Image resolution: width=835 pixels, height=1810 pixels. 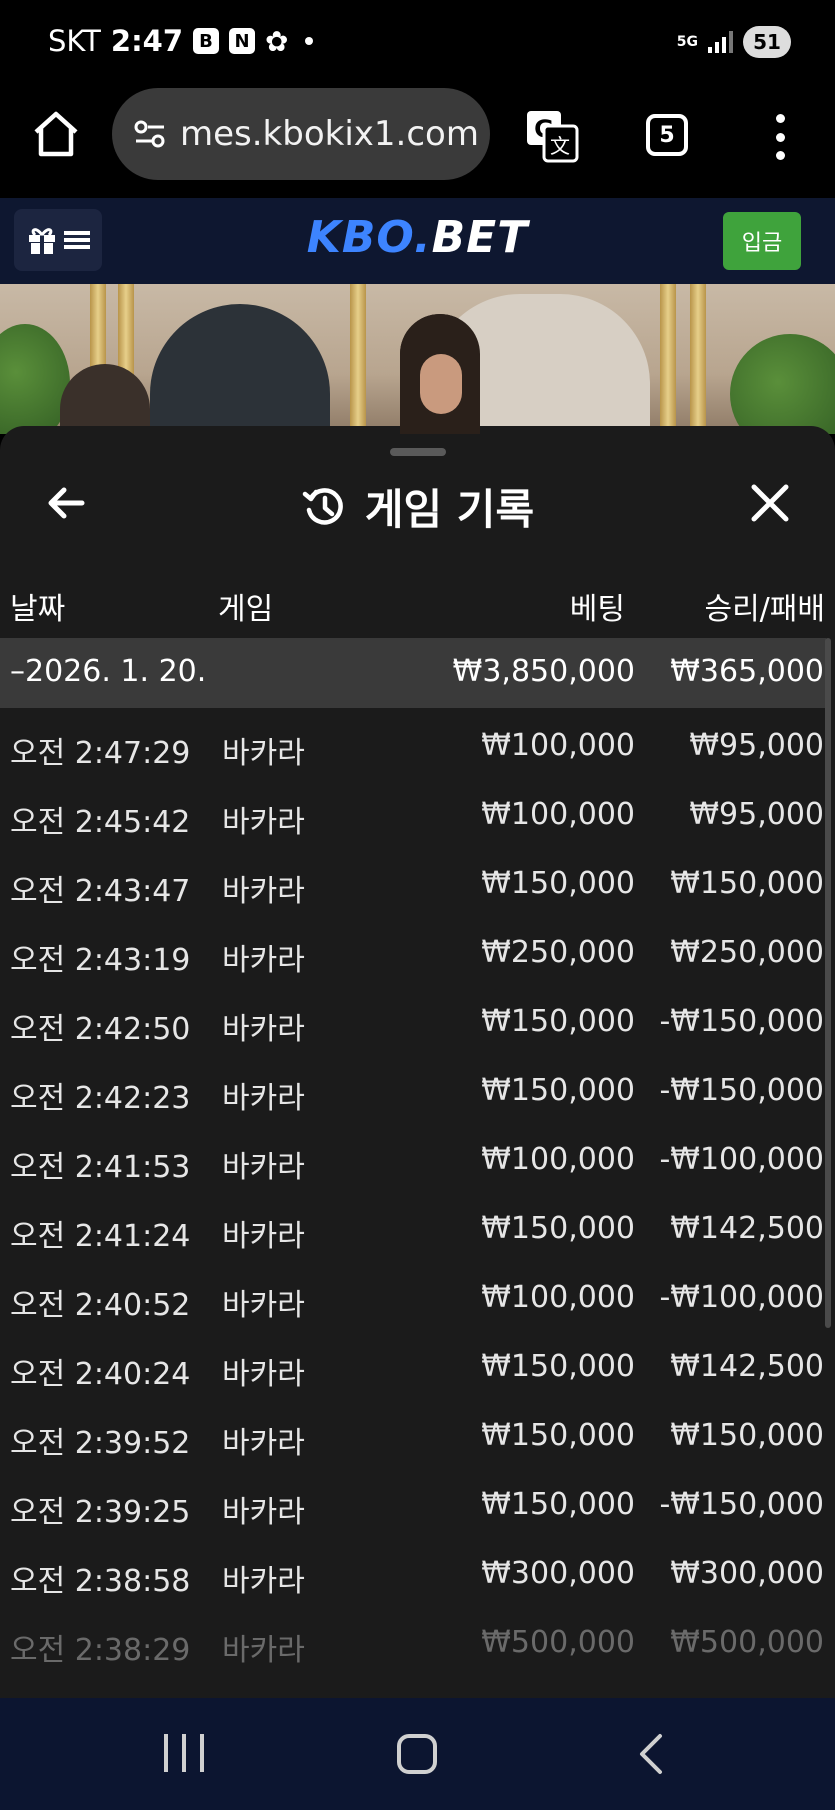 What do you see at coordinates (652, 1754) in the screenshot?
I see `back-nav-icon` at bounding box center [652, 1754].